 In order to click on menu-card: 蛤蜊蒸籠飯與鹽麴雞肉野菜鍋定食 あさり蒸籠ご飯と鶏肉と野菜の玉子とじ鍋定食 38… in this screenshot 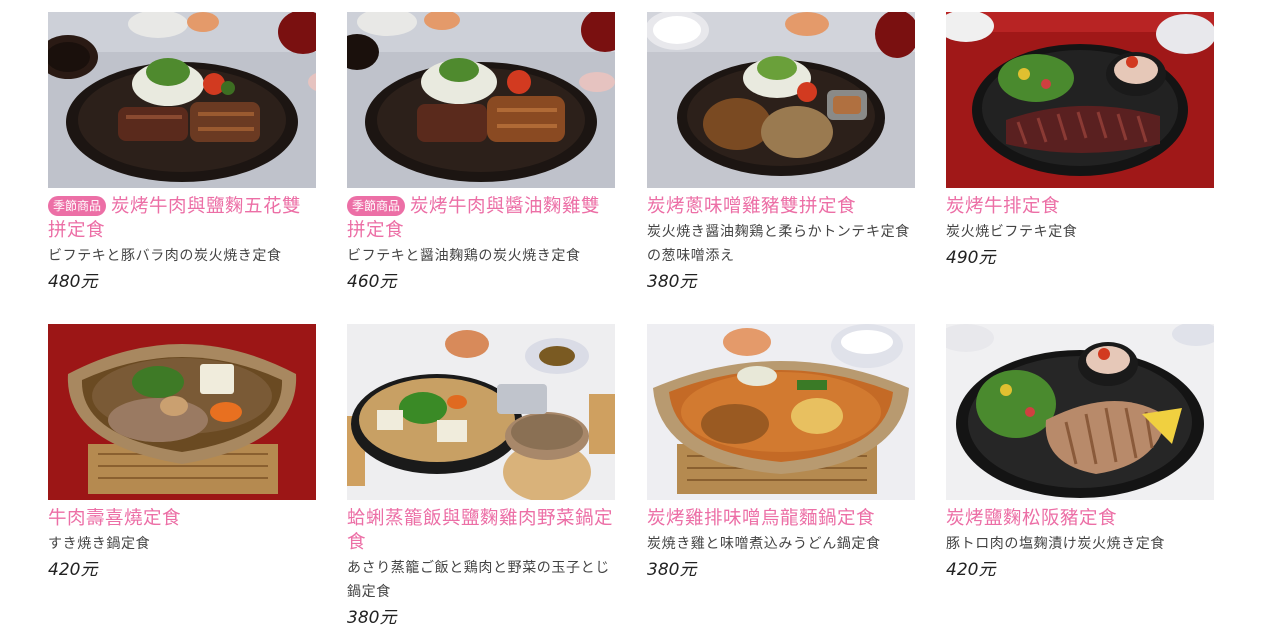, I will do `click(481, 477)`.